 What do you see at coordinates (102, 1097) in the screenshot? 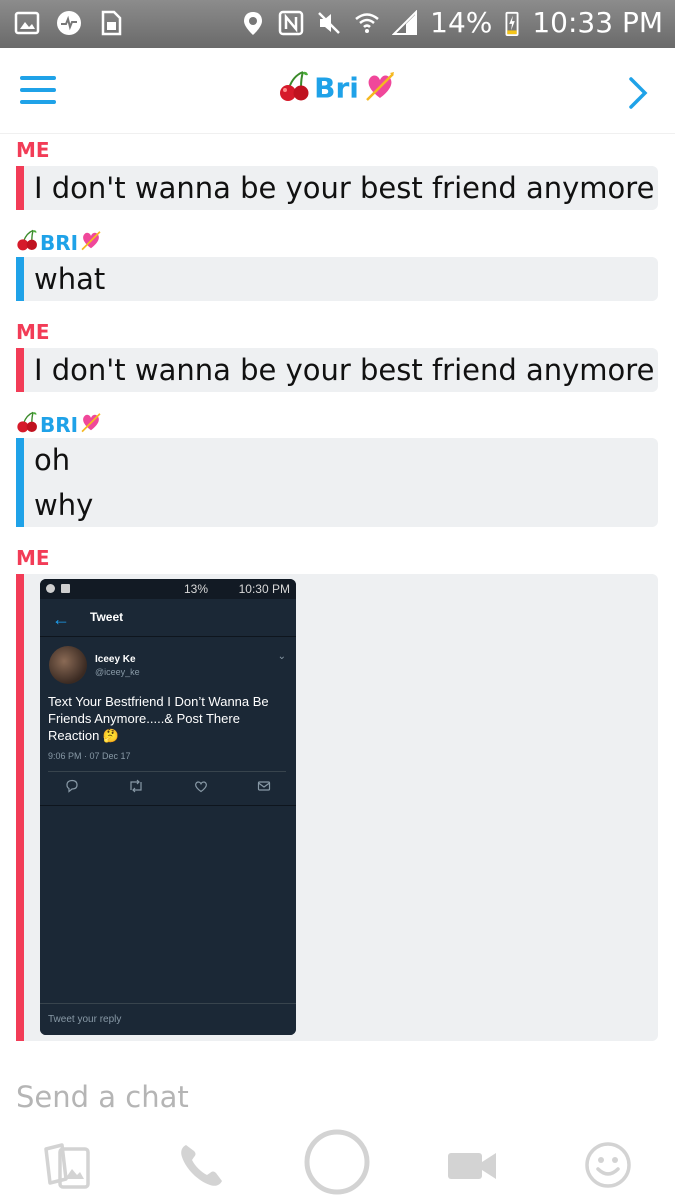
I see `chat-input: Send a chat` at bounding box center [102, 1097].